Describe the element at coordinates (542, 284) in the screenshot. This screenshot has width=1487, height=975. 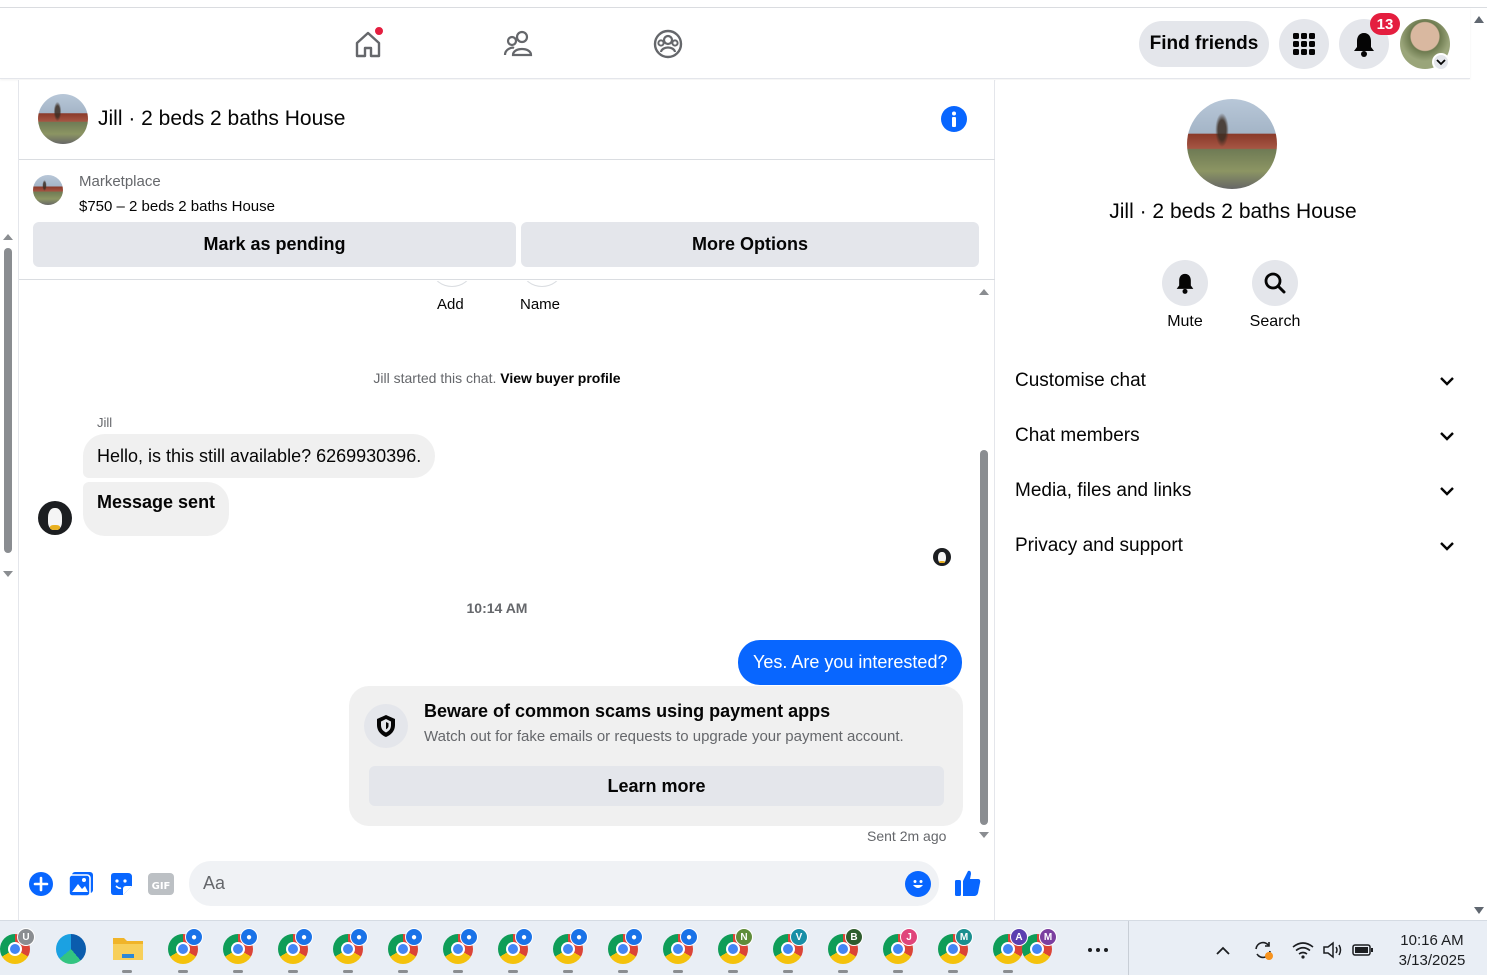
I see `name-circle-button` at that location.